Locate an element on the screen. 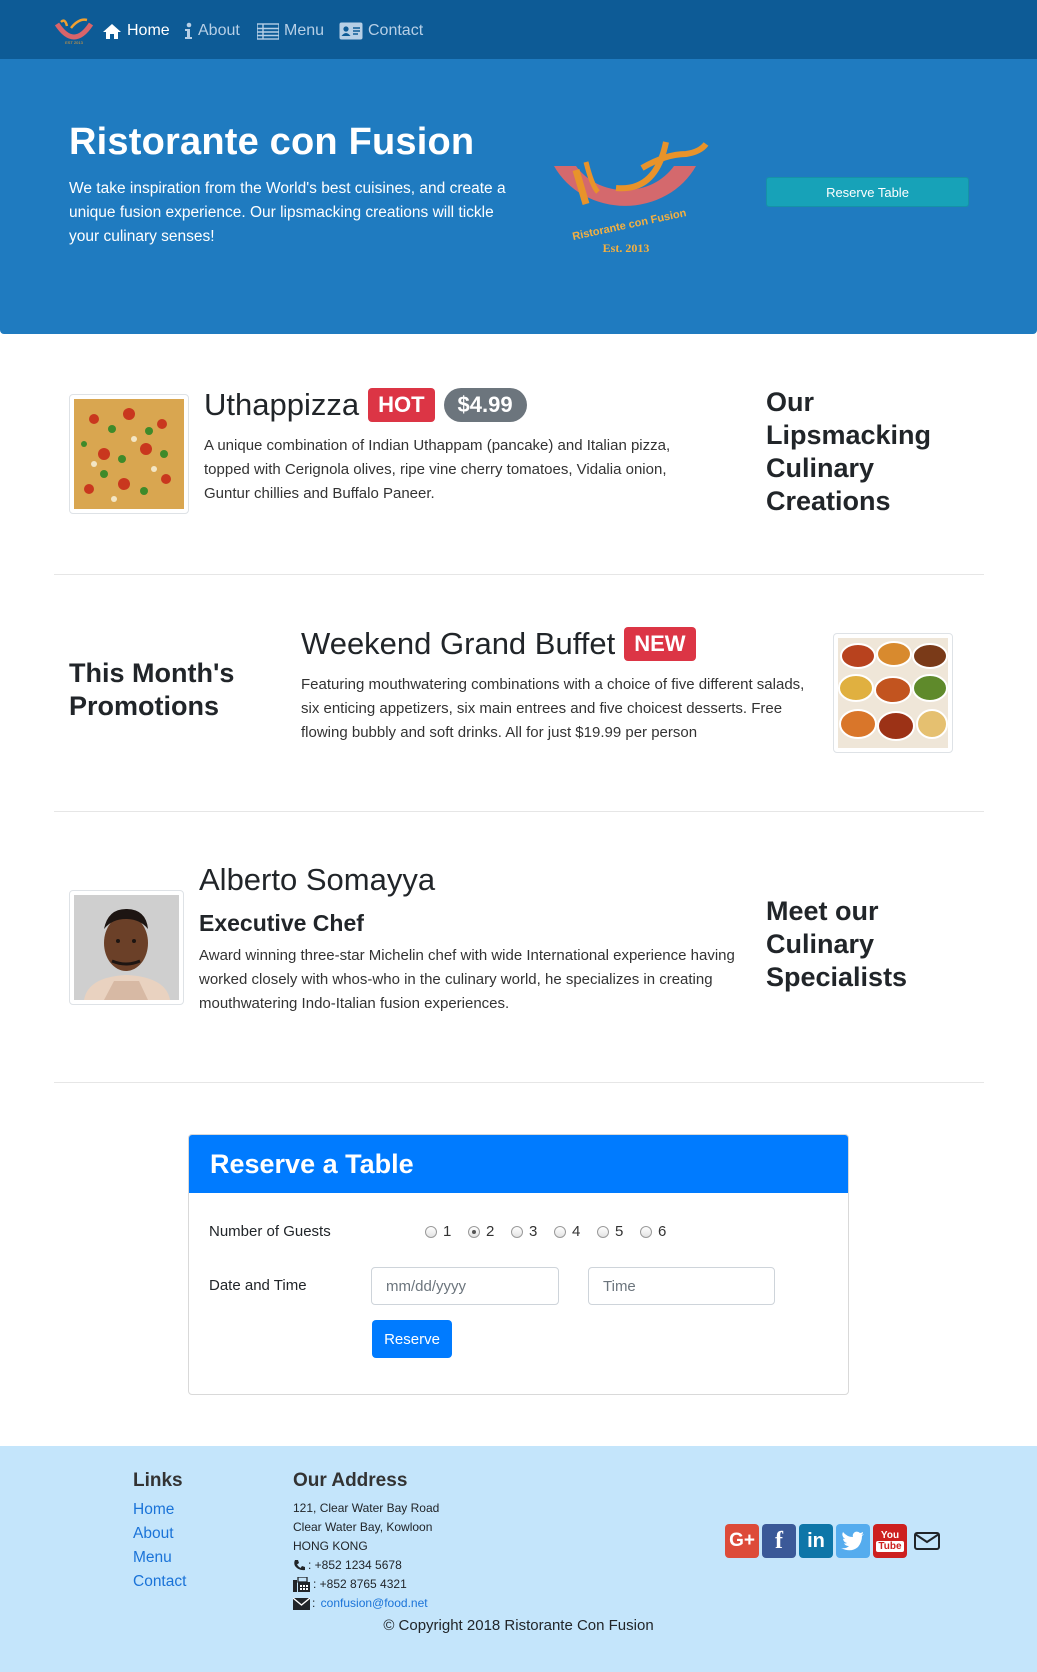  new-badge: NEW is located at coordinates (660, 644).